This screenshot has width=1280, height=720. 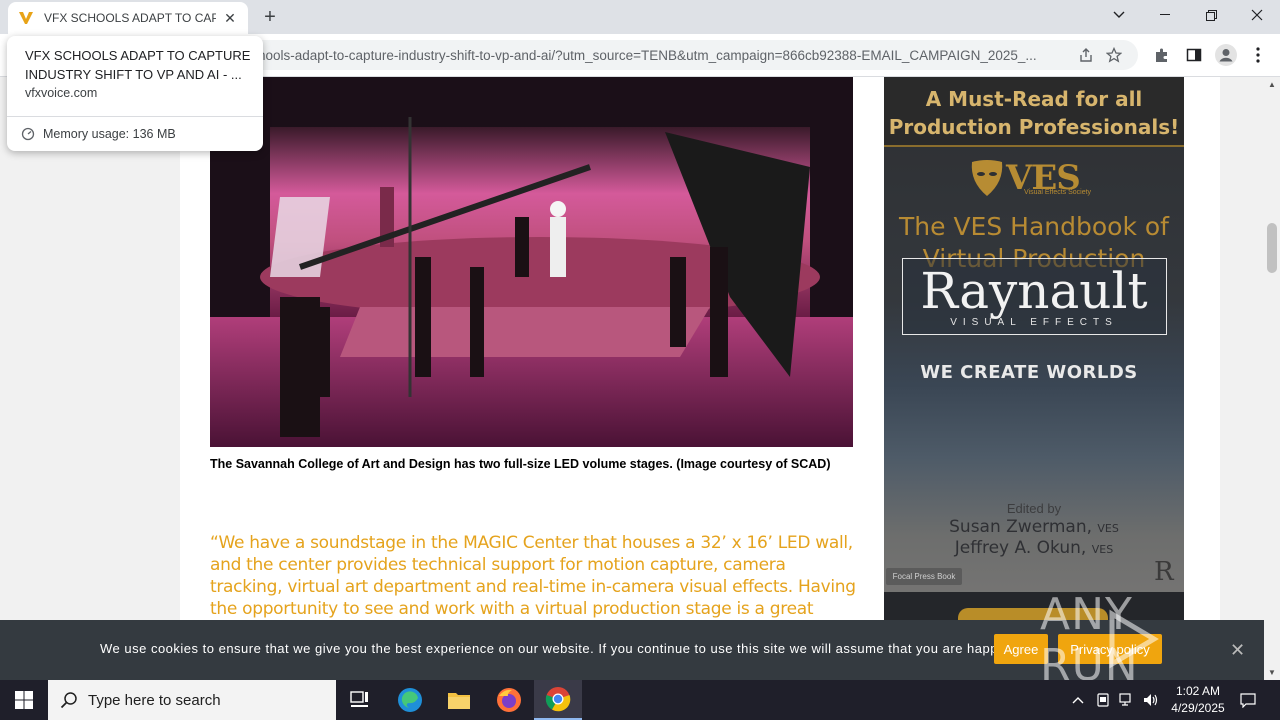 What do you see at coordinates (1226, 55) in the screenshot?
I see `profile-avatar-icon` at bounding box center [1226, 55].